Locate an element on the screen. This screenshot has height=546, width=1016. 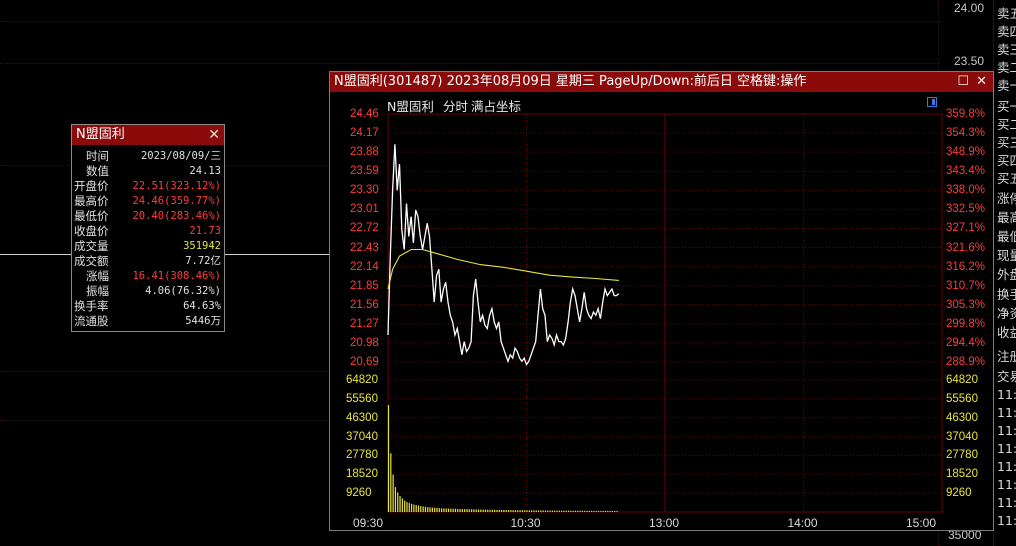
percent-tick-label: 305.3% is located at coordinates (966, 304).